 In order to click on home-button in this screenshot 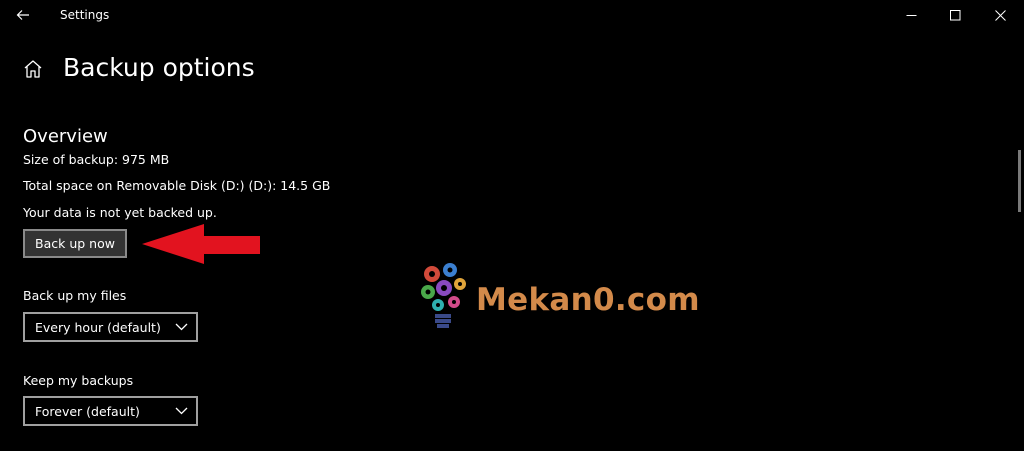, I will do `click(33, 69)`.